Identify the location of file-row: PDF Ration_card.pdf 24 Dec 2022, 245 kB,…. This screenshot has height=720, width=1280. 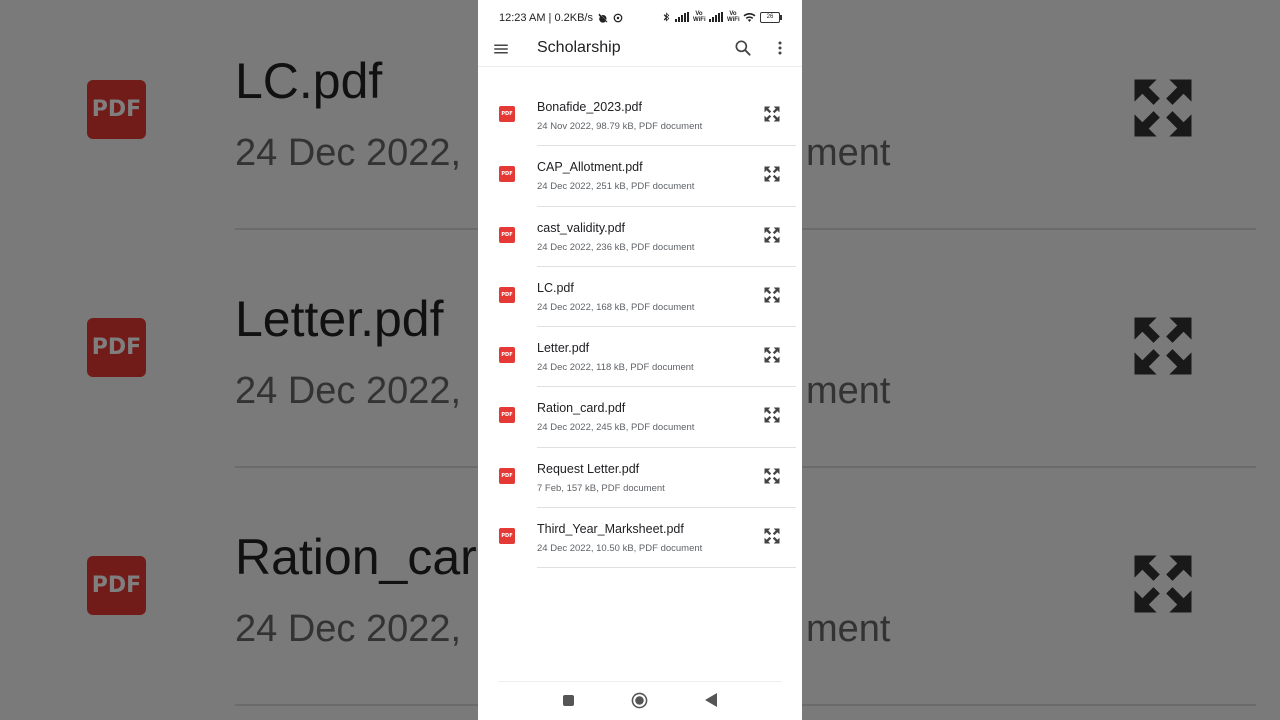
(640, 417).